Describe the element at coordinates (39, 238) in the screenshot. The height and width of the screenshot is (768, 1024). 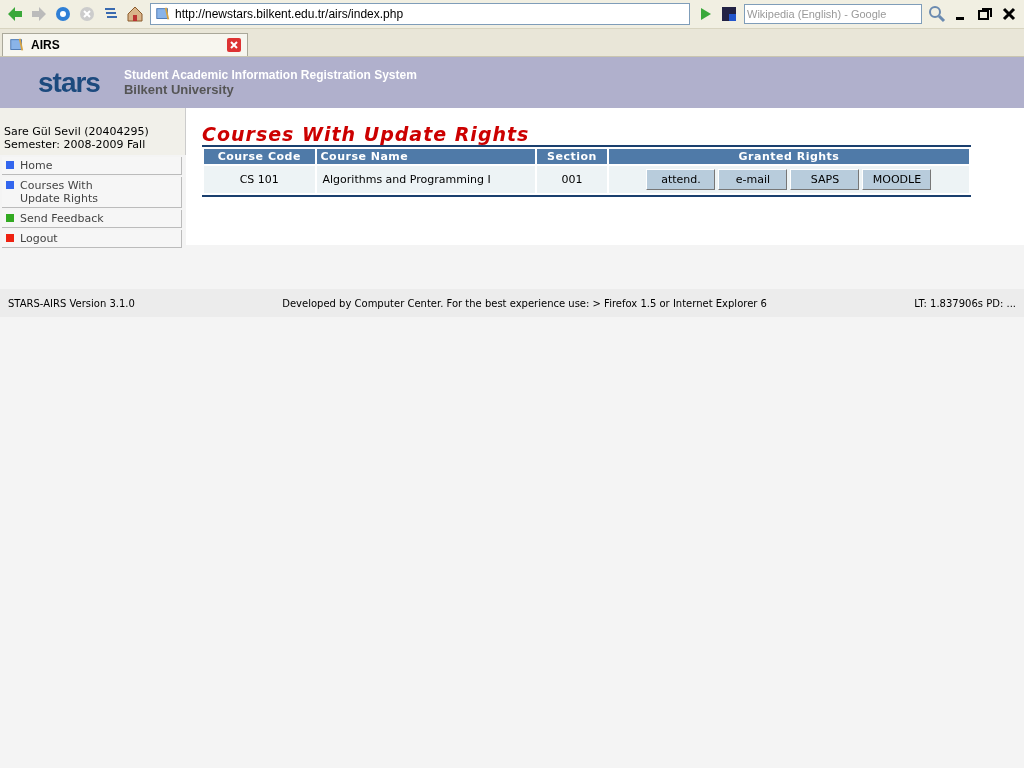
I see `sidebar-item-label: Logout` at that location.